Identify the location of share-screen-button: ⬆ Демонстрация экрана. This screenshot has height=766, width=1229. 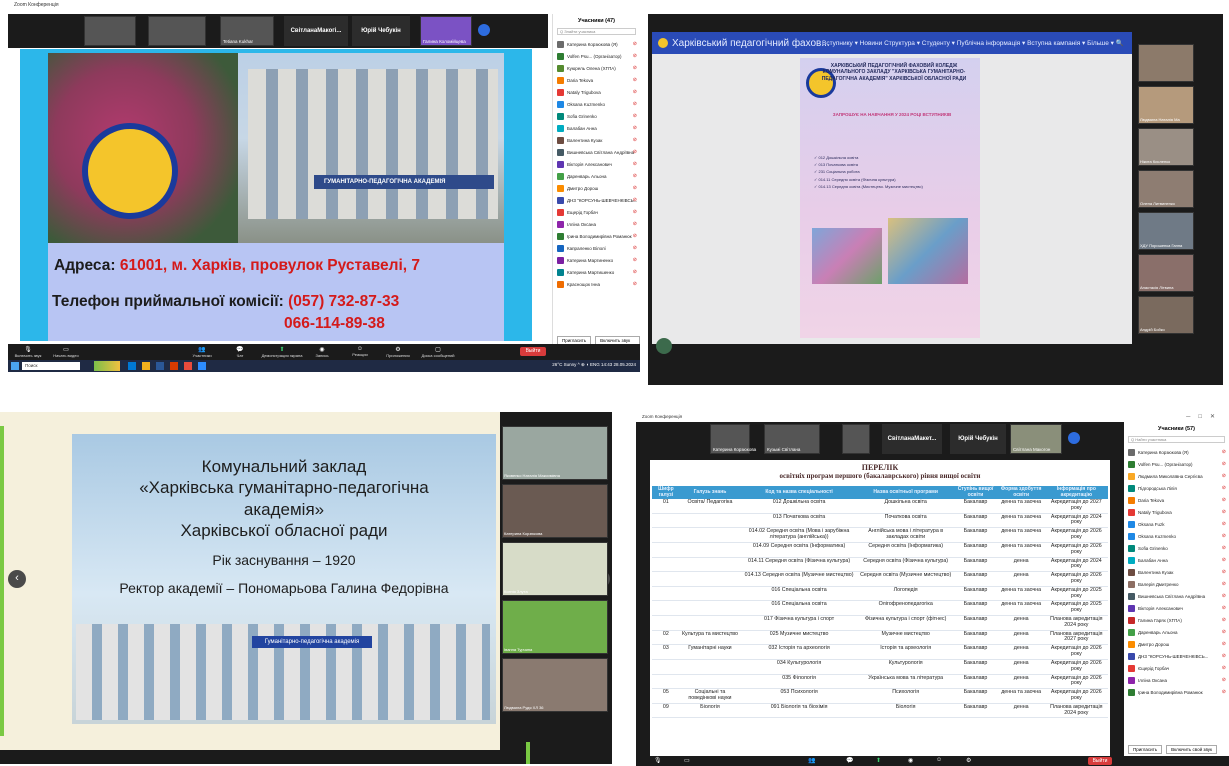
(282, 352).